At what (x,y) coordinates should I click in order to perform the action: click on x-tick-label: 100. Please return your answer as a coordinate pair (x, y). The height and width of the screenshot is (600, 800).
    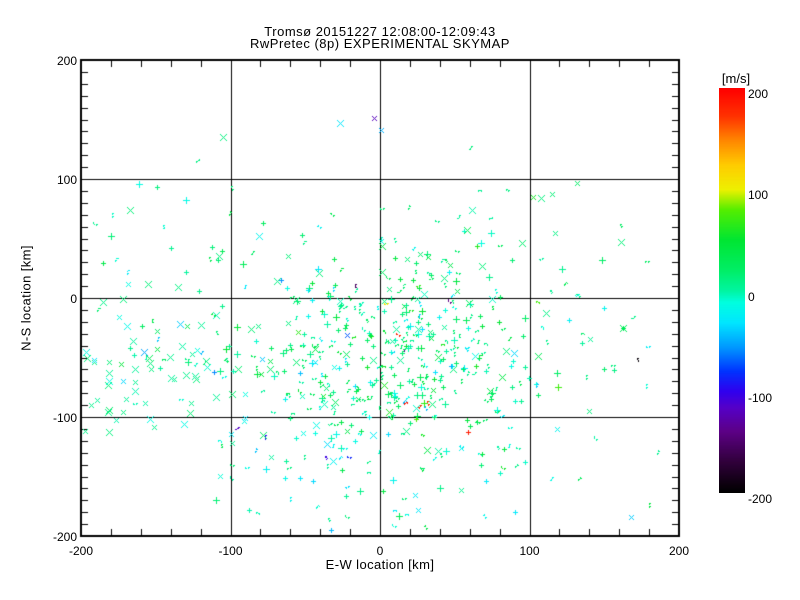
    Looking at the image, I should click on (529, 551).